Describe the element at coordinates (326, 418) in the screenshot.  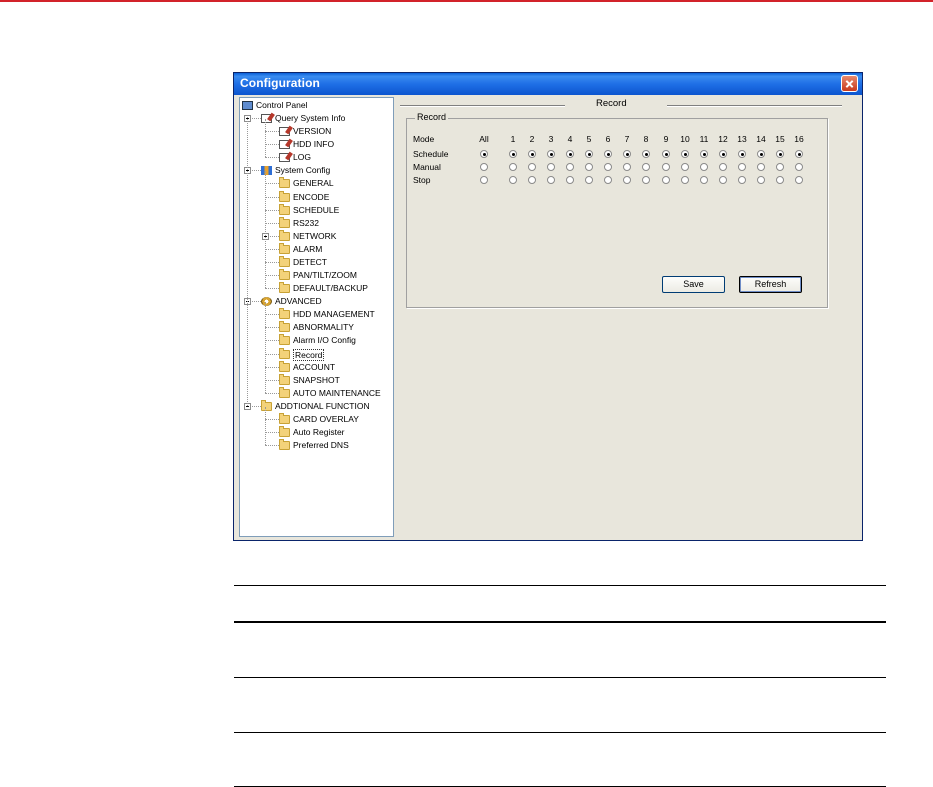
I see `tree-item-label: CARD OVERLAY` at that location.